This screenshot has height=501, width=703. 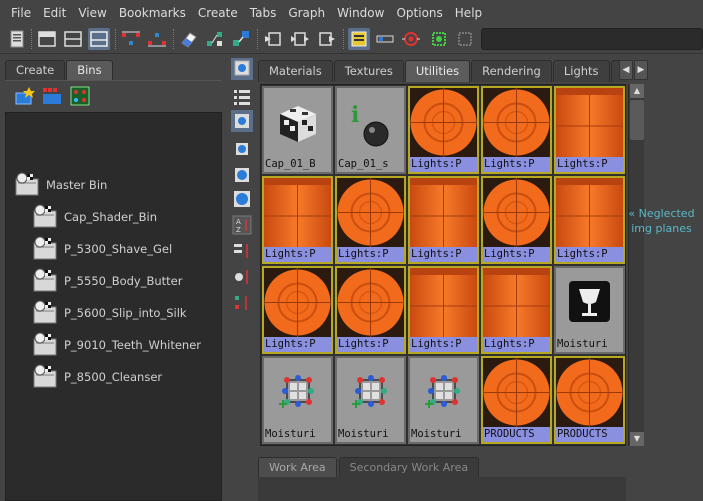 I want to click on menu-file: File, so click(x=21, y=13).